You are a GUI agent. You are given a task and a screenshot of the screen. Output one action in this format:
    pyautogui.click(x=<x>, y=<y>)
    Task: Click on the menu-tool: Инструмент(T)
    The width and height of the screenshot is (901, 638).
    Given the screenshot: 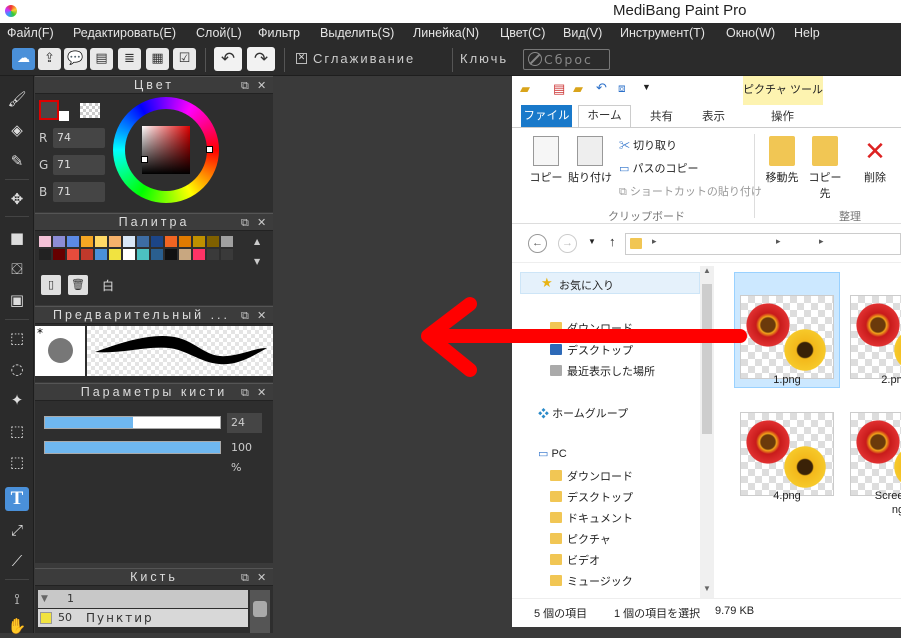 What is the action you would take?
    pyautogui.click(x=662, y=33)
    